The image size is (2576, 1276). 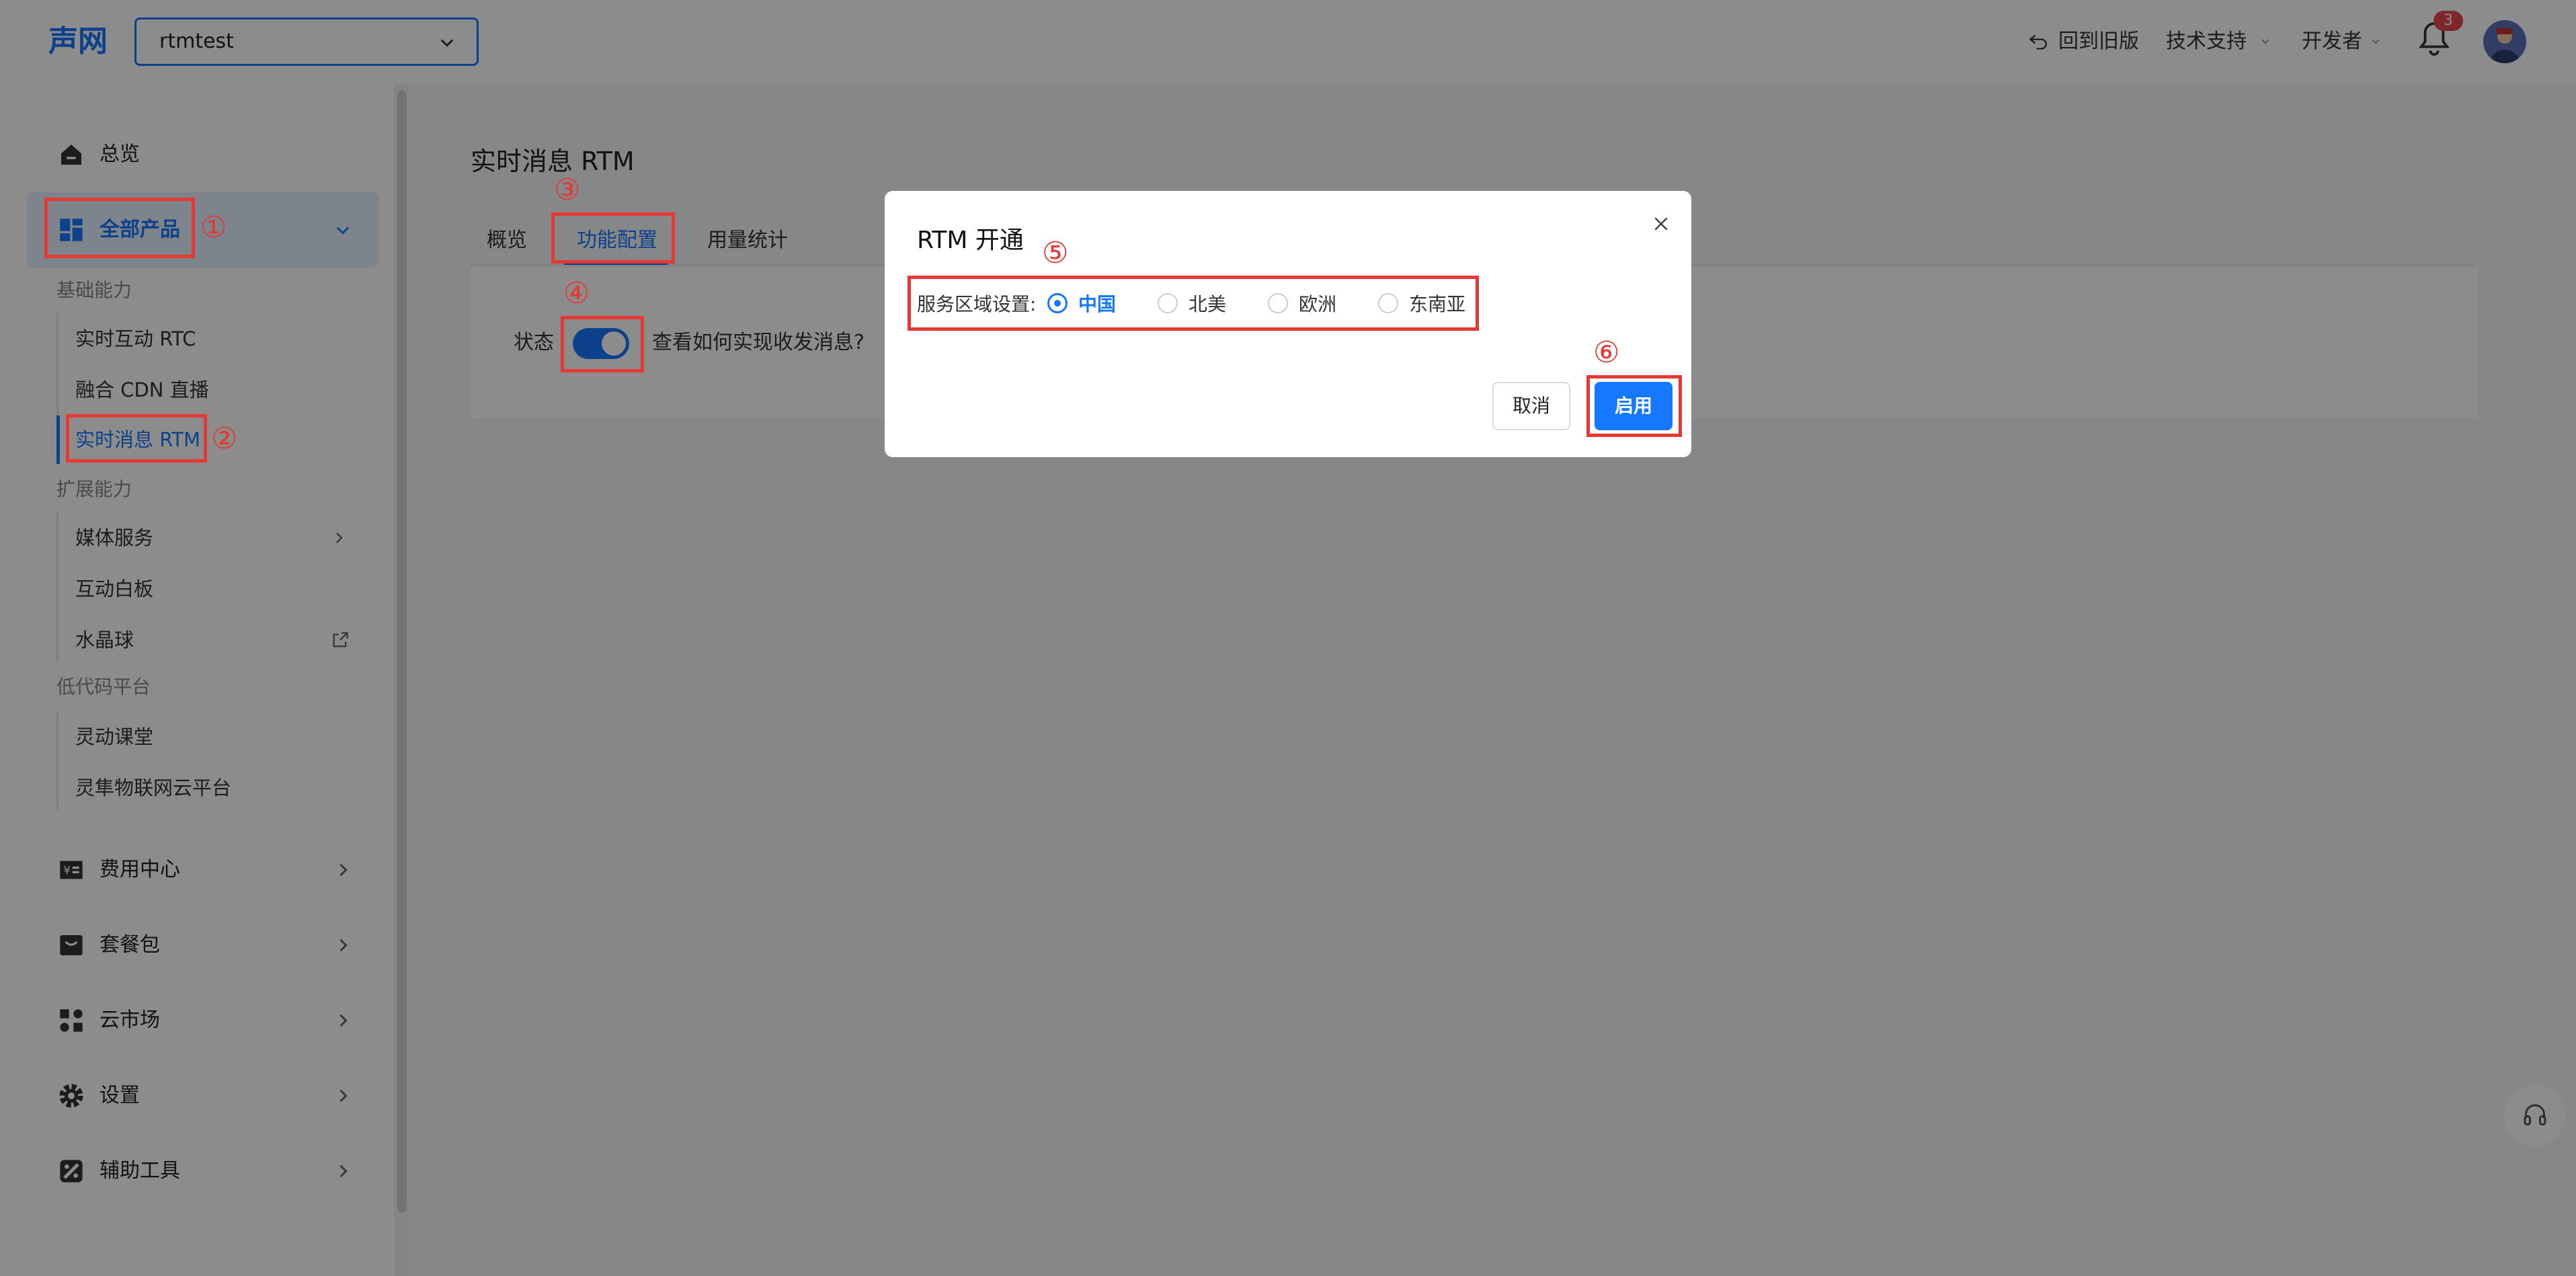 What do you see at coordinates (224, 439) in the screenshot?
I see `annotation-number-2: ②` at bounding box center [224, 439].